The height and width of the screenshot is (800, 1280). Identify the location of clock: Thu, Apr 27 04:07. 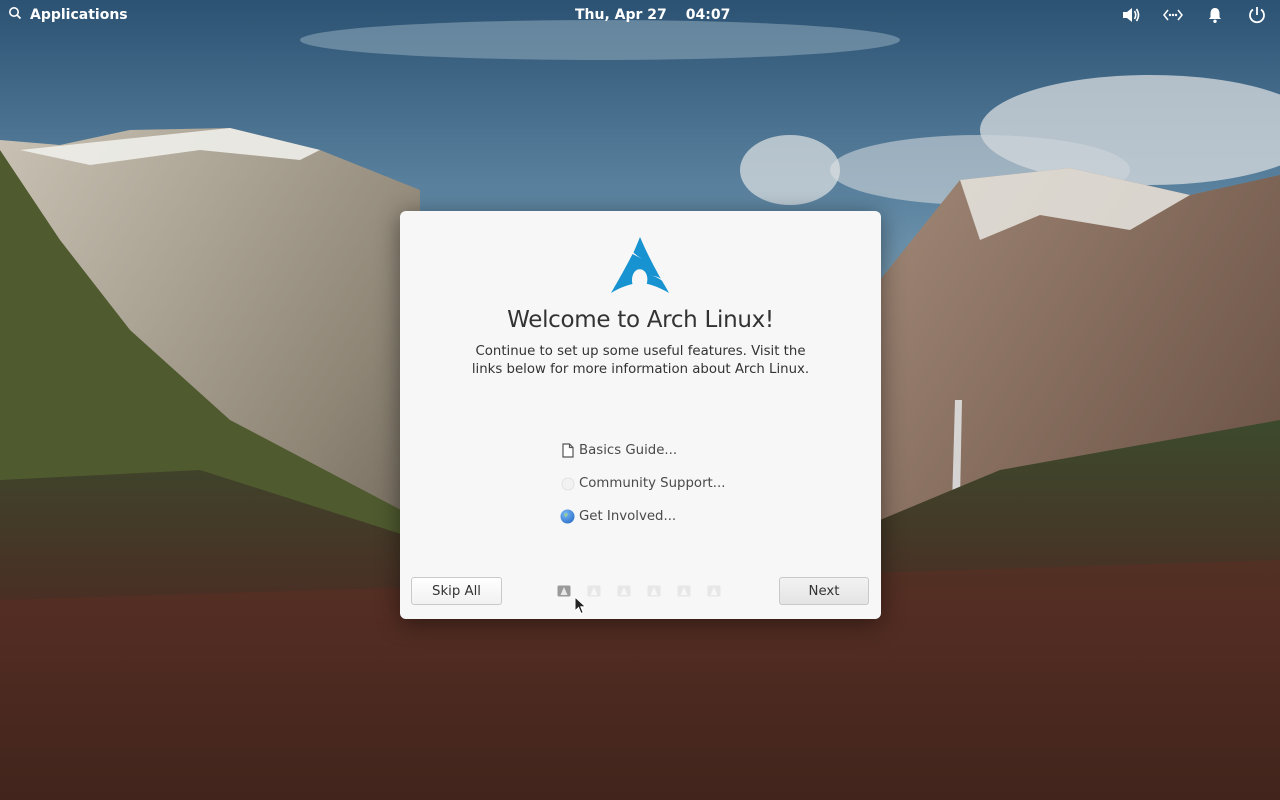
(652, 15).